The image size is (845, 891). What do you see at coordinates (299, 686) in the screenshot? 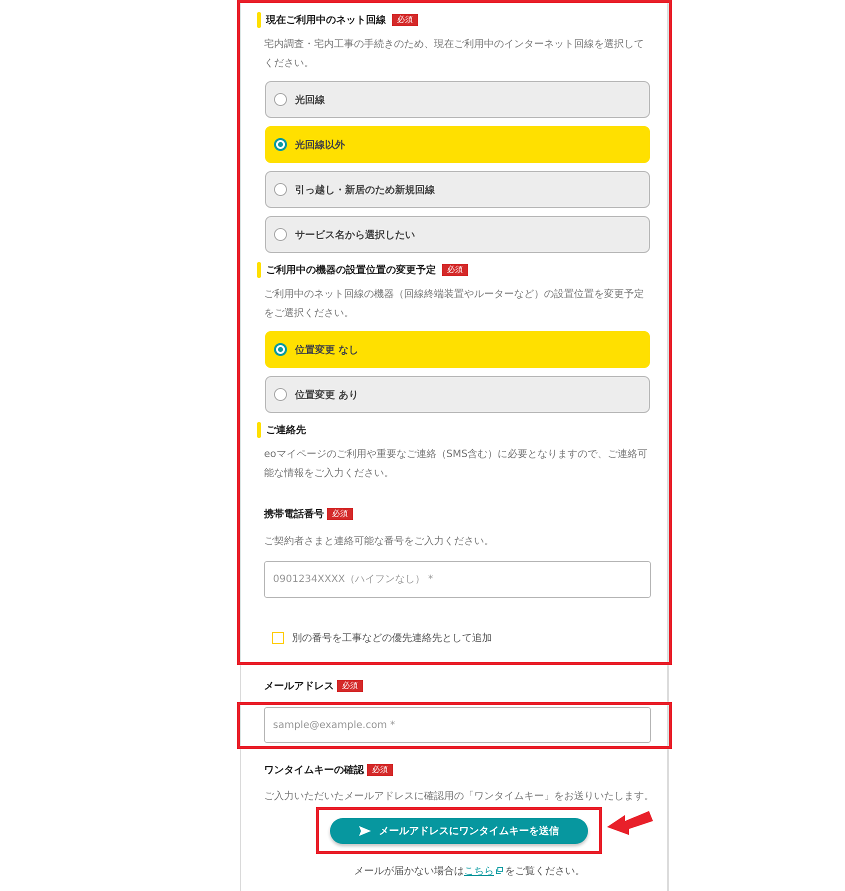
I see `field-label: メールアドレス` at bounding box center [299, 686].